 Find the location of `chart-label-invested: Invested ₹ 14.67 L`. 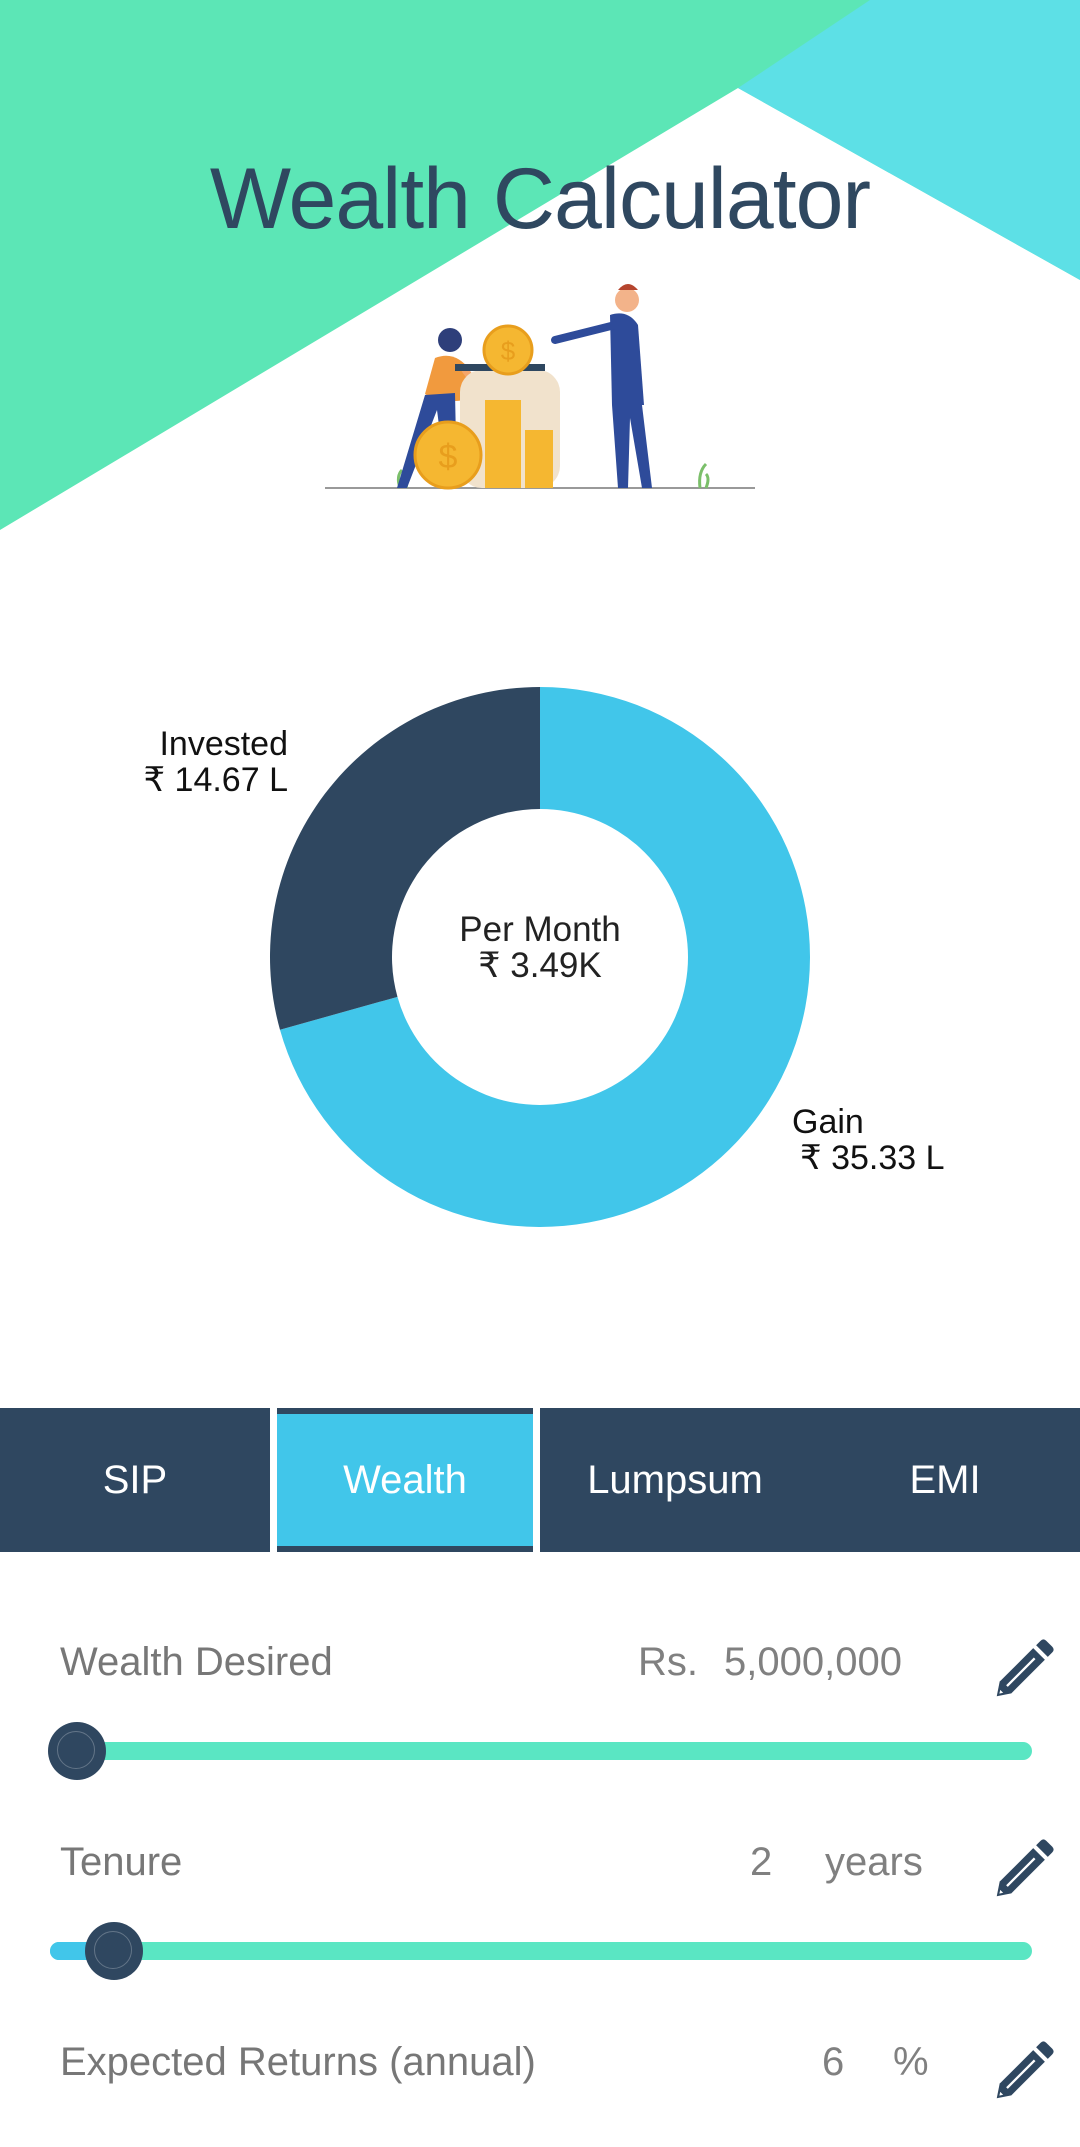

chart-label-invested: Invested ₹ 14.67 L is located at coordinates (208, 762).